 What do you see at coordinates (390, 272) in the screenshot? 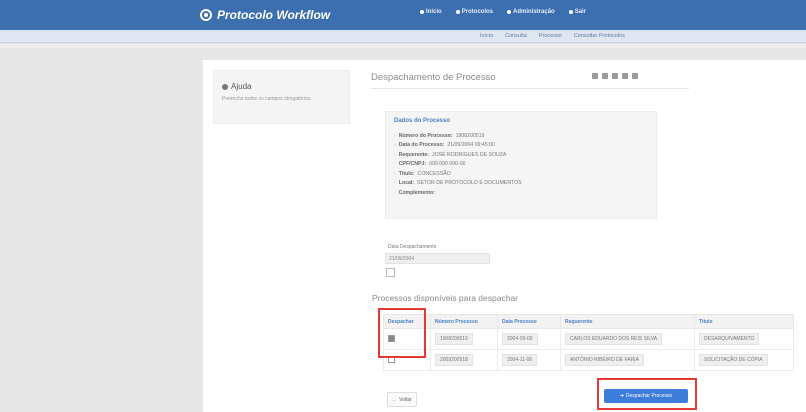
I see `select-all-checkbox` at bounding box center [390, 272].